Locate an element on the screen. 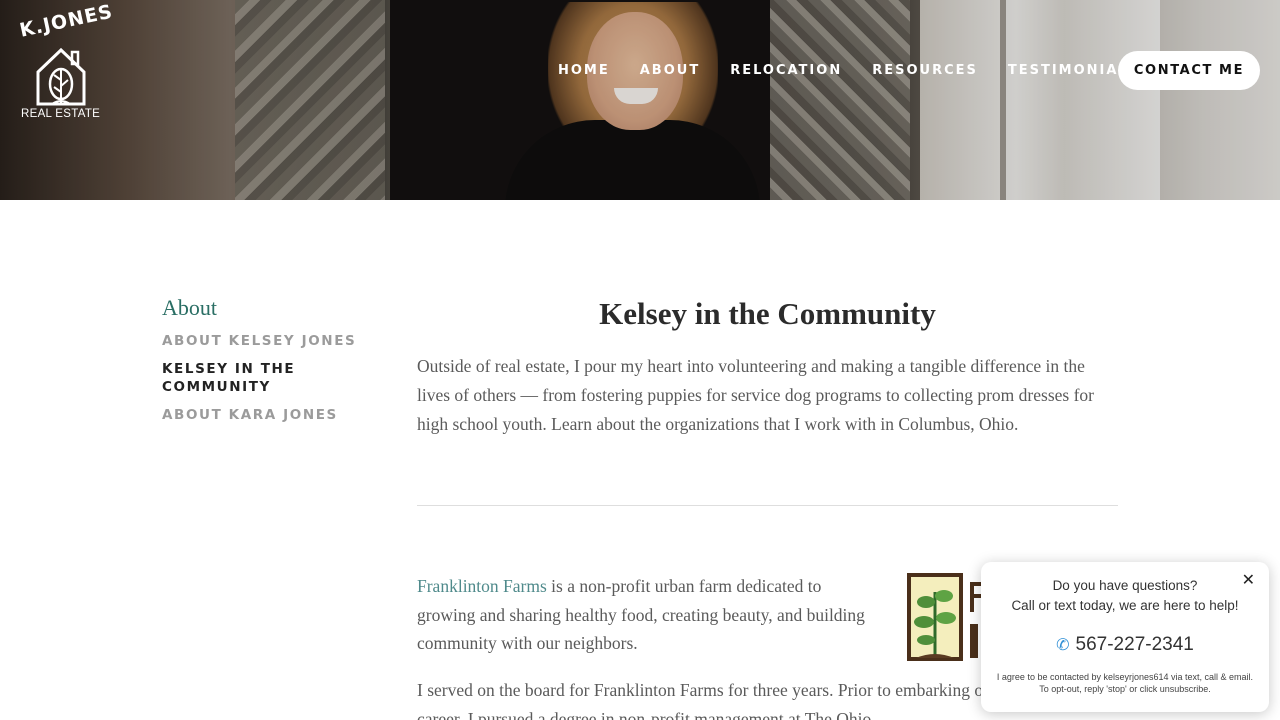 This screenshot has height=720, width=1280. sidebar-item-about-kara: ABOUT KARA JONES is located at coordinates (262, 415).